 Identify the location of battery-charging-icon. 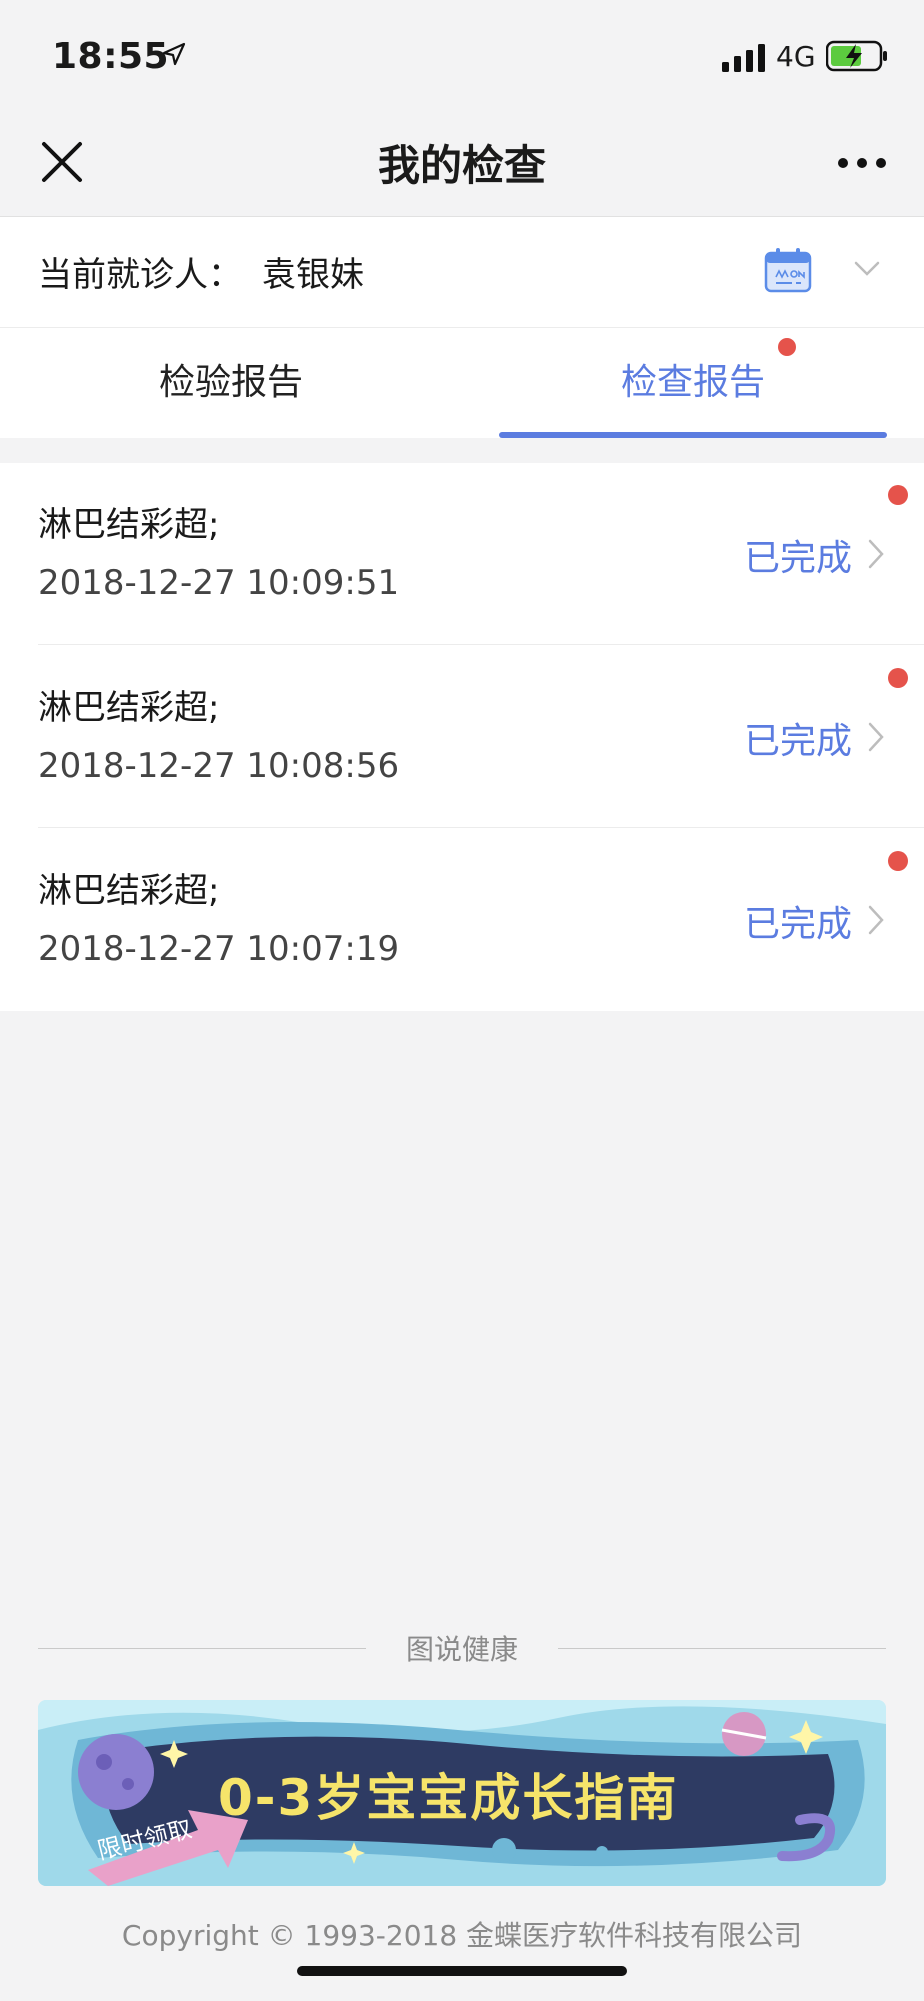
(856, 56).